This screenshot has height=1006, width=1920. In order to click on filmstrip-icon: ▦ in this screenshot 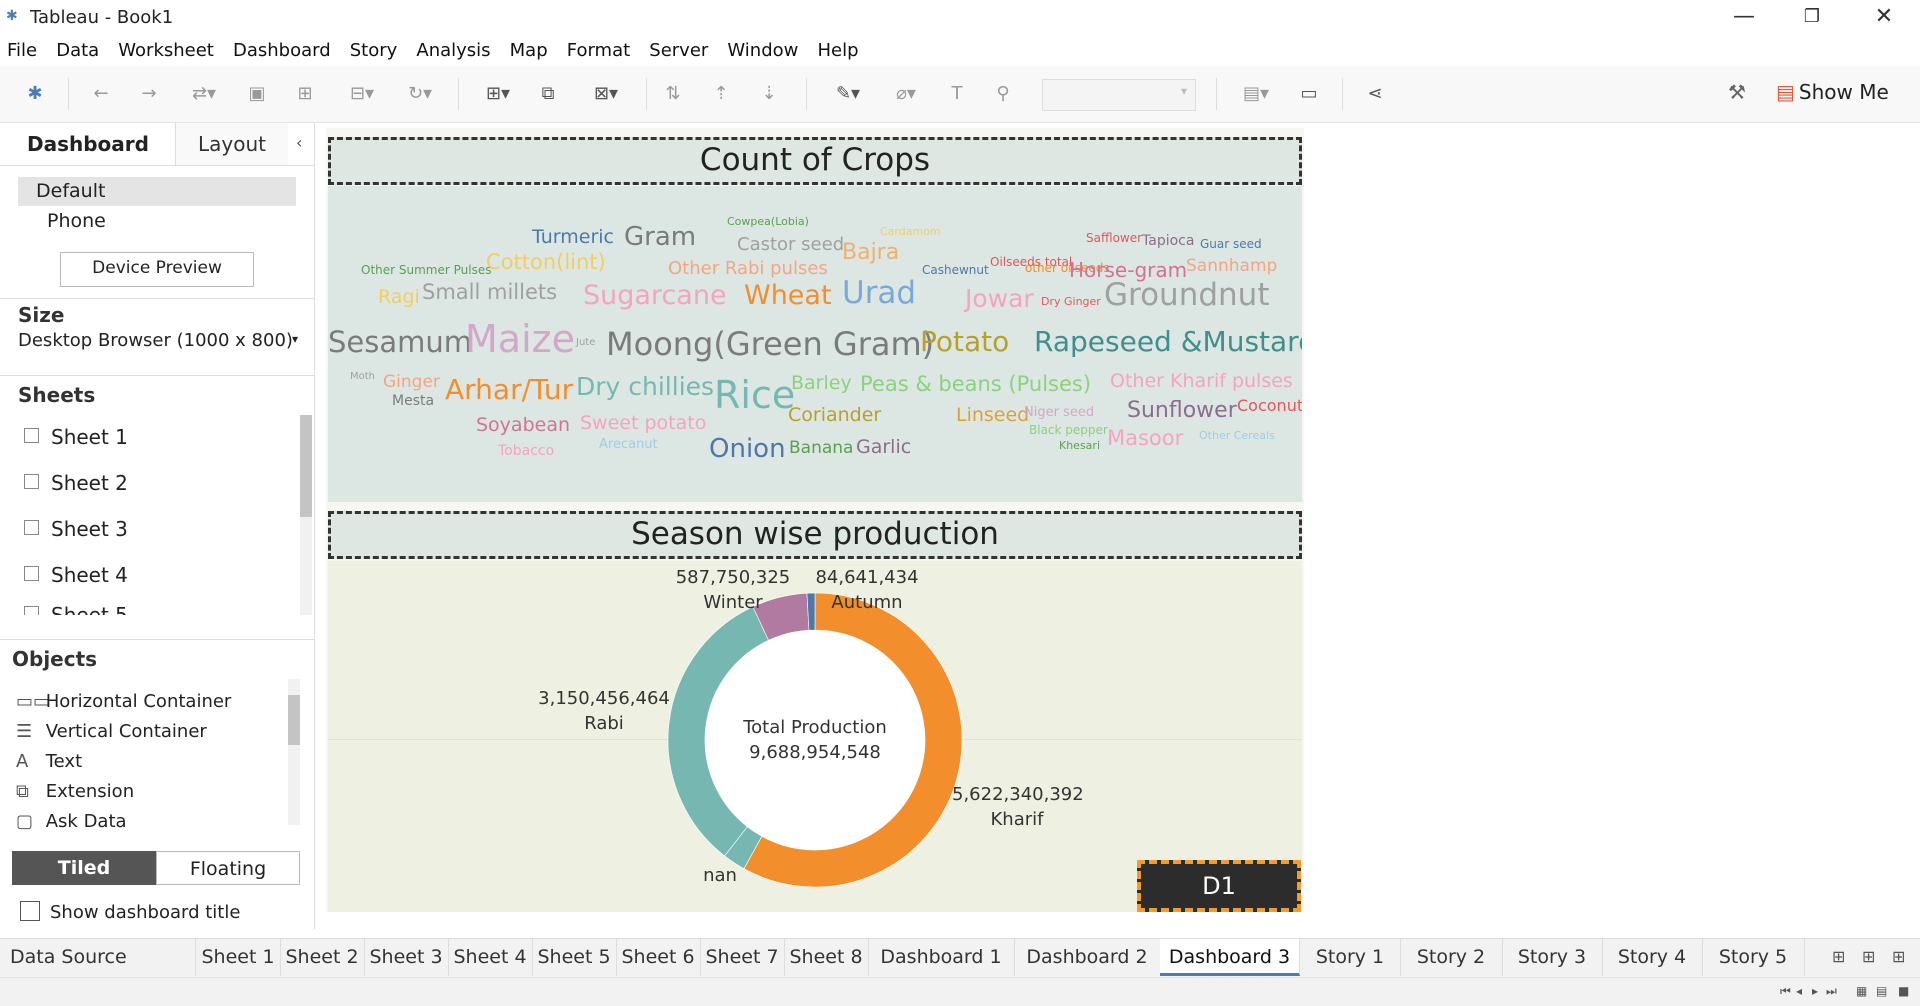, I will do `click(1861, 991)`.